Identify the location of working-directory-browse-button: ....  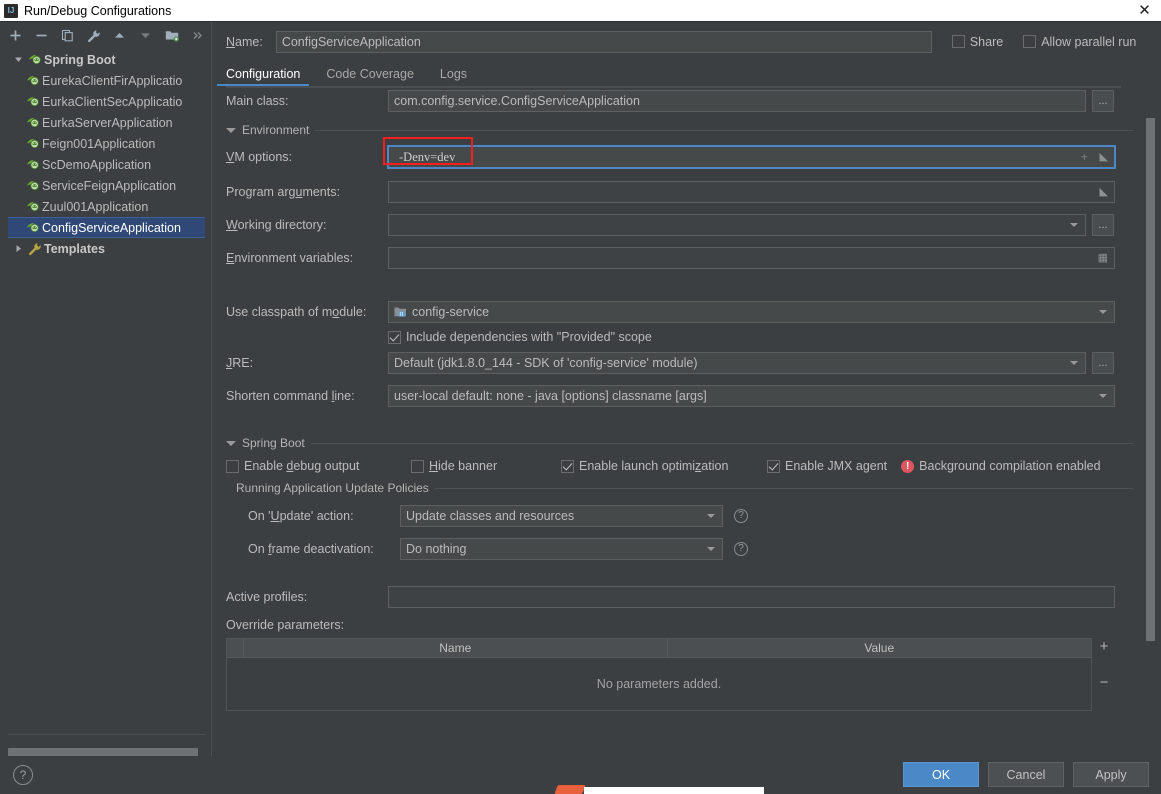
(1103, 225).